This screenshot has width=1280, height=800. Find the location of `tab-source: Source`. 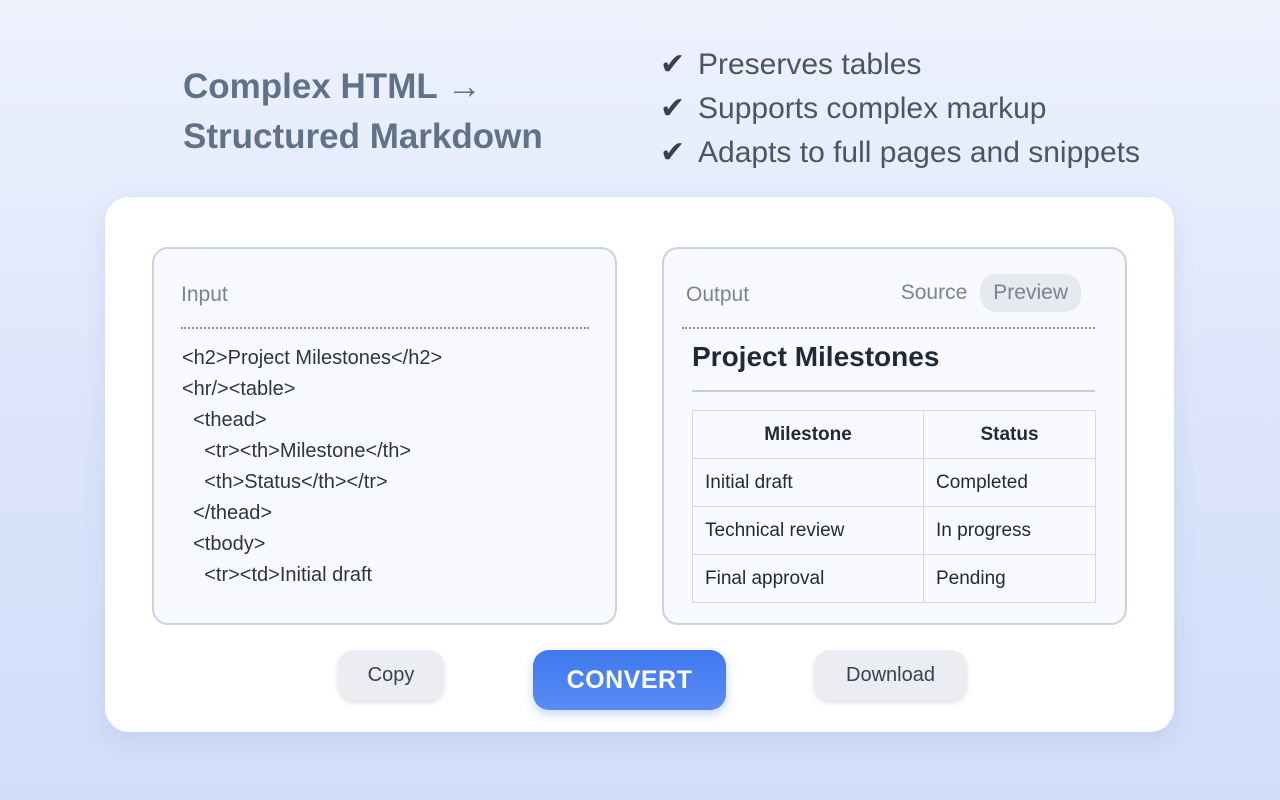

tab-source: Source is located at coordinates (934, 293).